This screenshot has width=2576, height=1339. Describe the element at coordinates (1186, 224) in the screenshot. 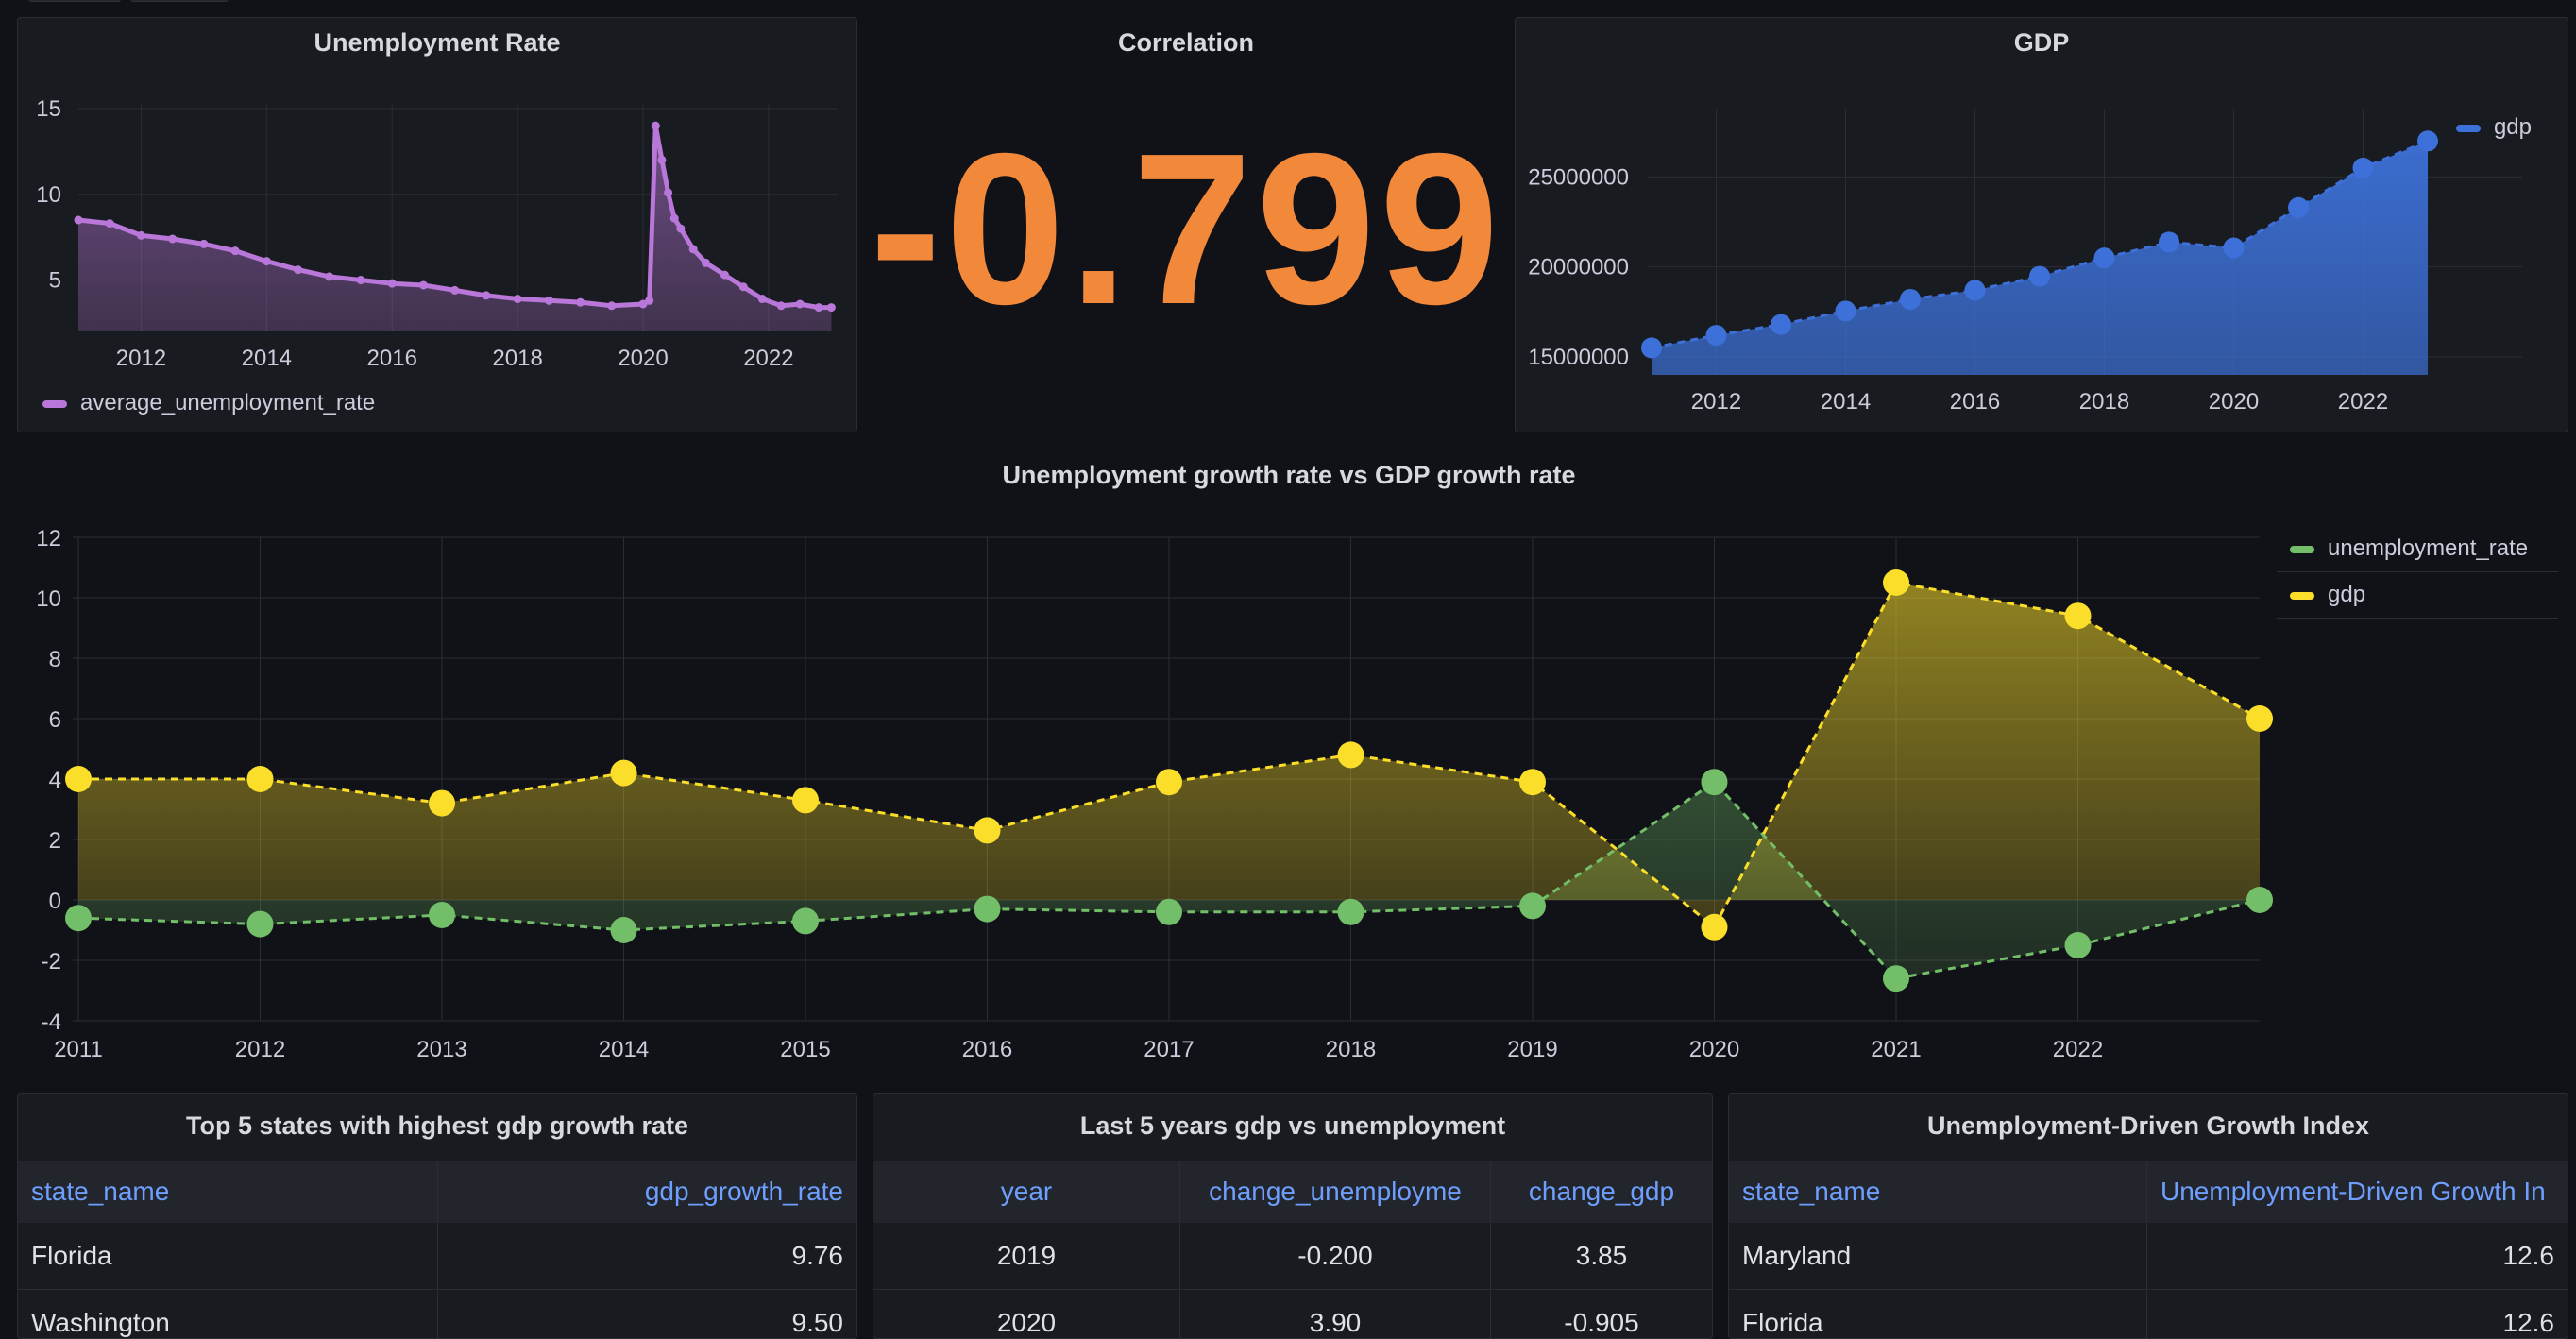

I see `correlation-panel: Correlation -0.799` at that location.